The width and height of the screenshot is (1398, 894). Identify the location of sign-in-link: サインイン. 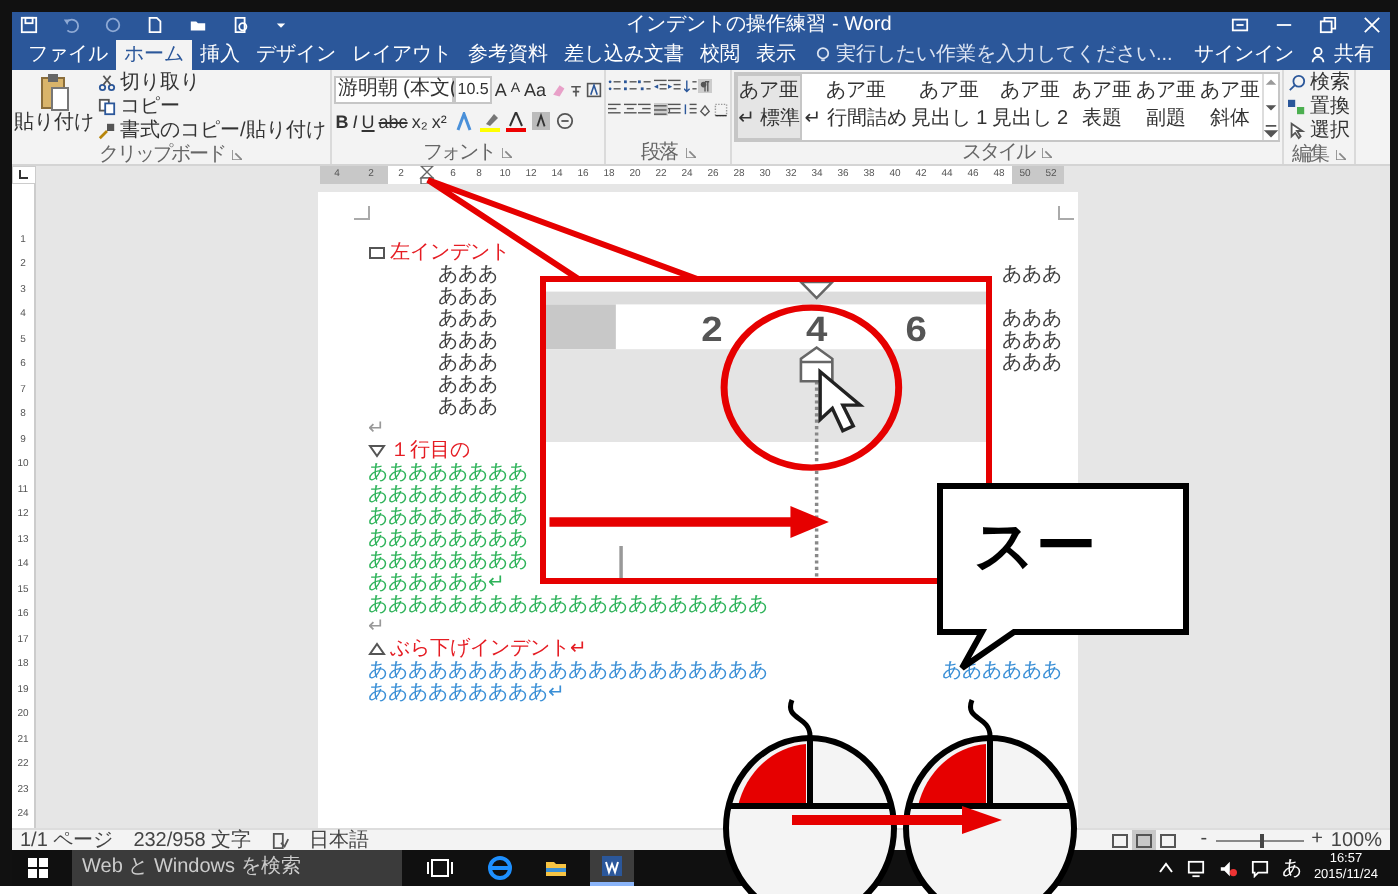
(1244, 54).